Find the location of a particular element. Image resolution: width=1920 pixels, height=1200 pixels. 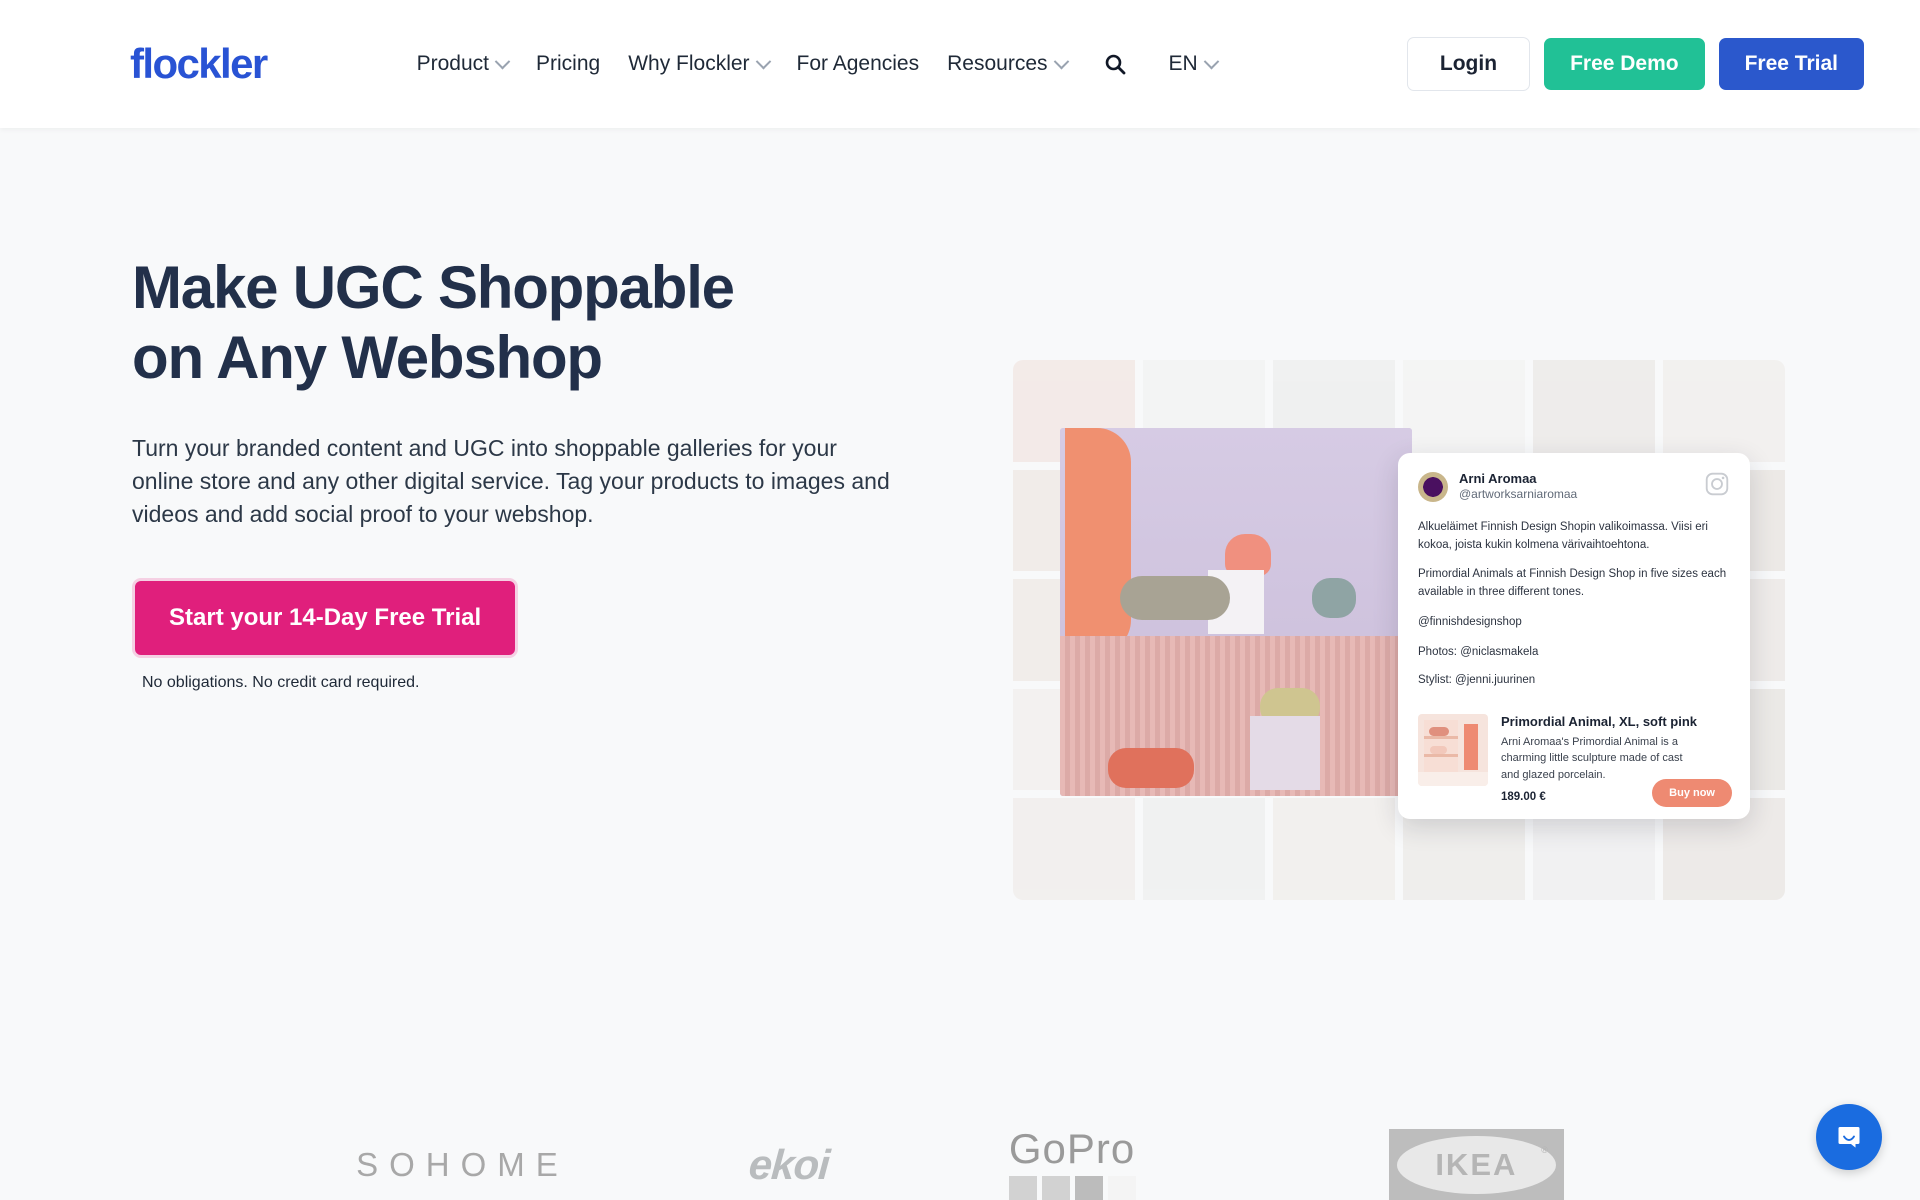

chat-bubble-icon is located at coordinates (1849, 1137).